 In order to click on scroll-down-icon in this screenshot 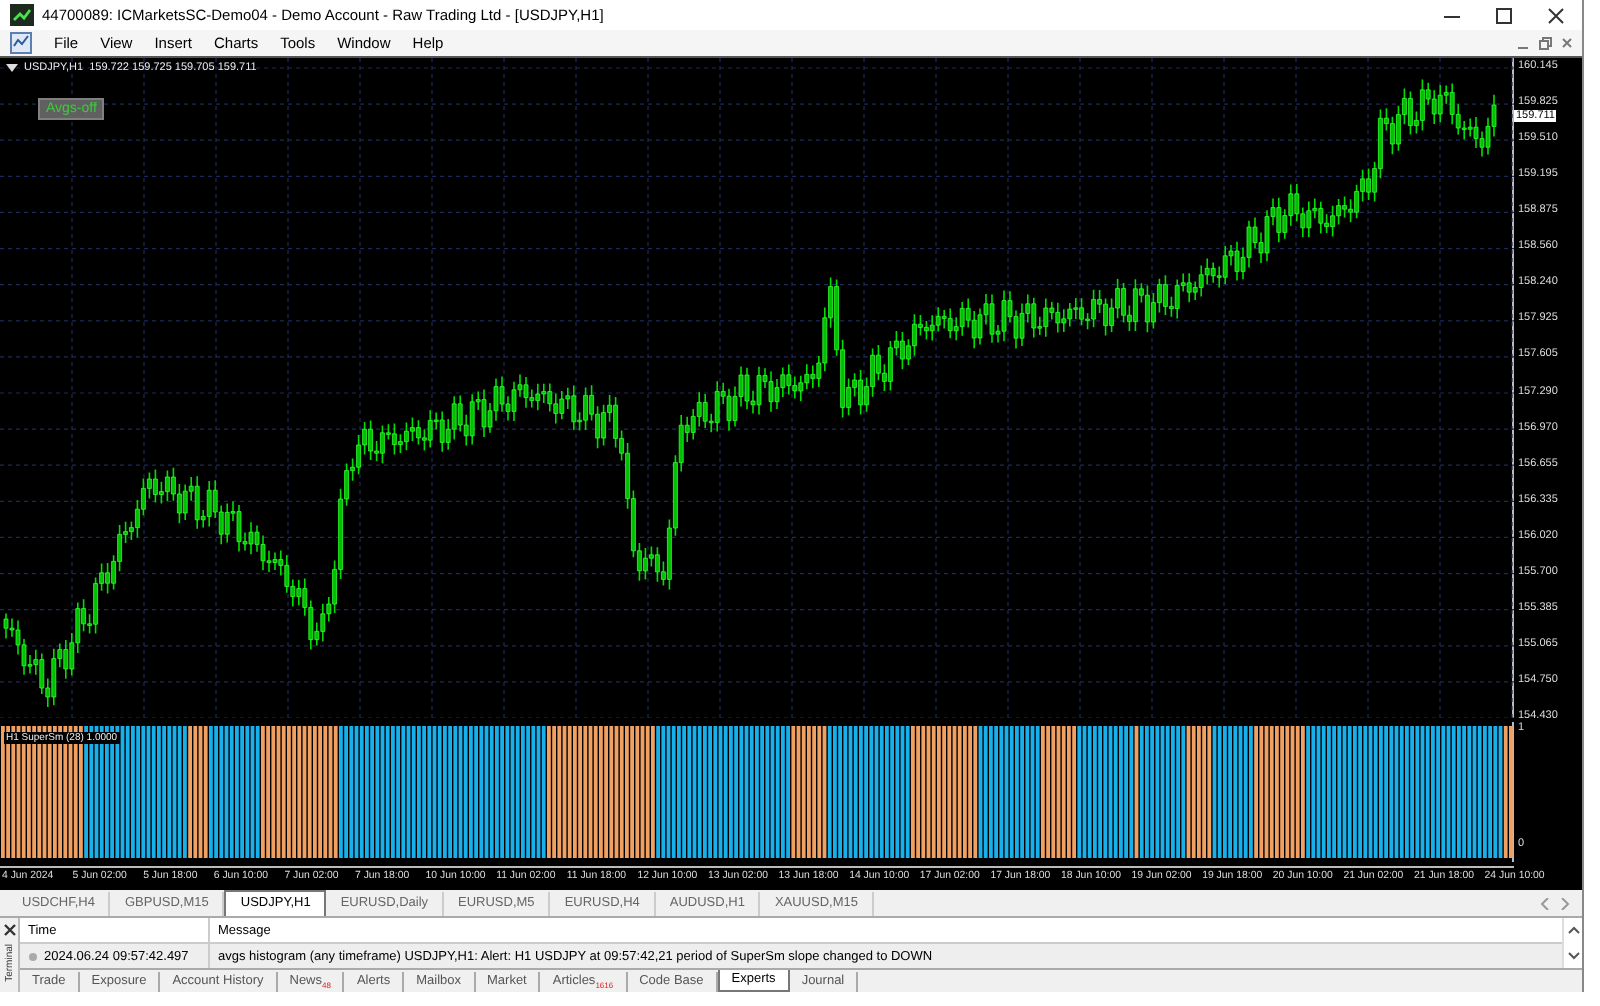, I will do `click(1573, 955)`.